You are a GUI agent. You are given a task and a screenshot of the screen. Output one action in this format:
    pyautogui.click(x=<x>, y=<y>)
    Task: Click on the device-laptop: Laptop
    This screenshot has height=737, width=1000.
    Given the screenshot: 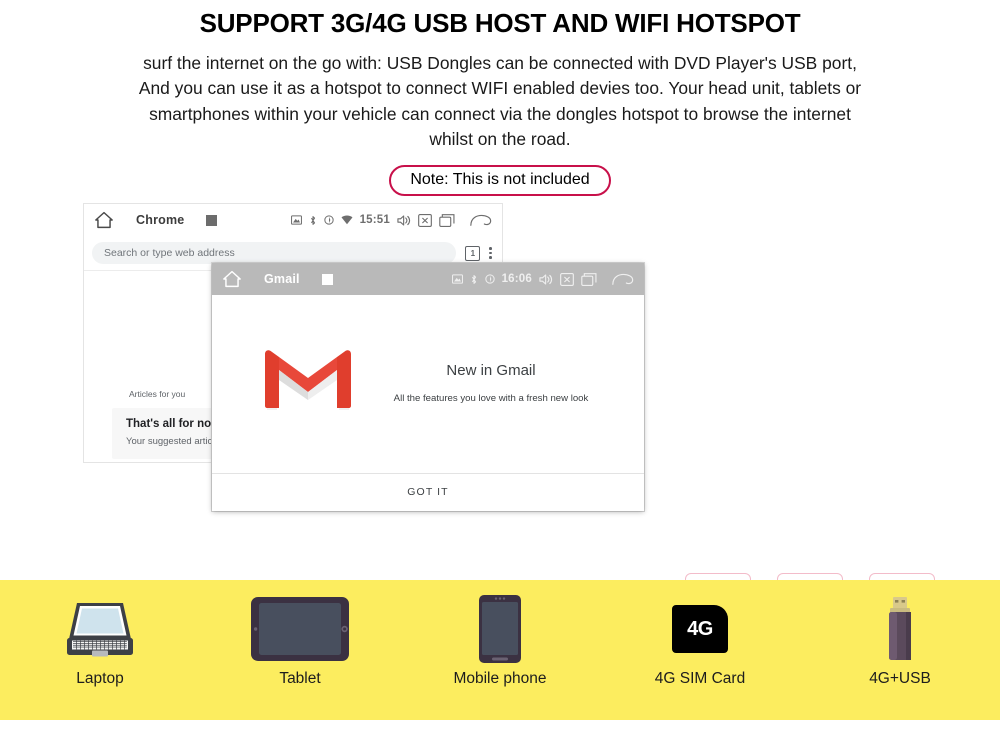 What is the action you would take?
    pyautogui.click(x=100, y=641)
    